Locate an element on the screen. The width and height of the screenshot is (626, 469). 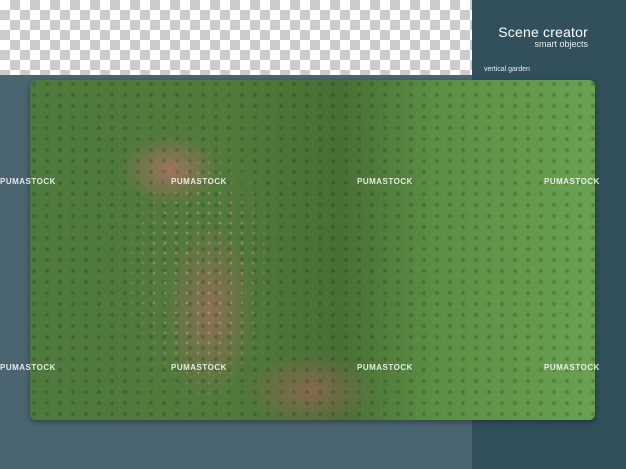
watermark-center-left-bottom: PUMASTOCK is located at coordinates (199, 367).